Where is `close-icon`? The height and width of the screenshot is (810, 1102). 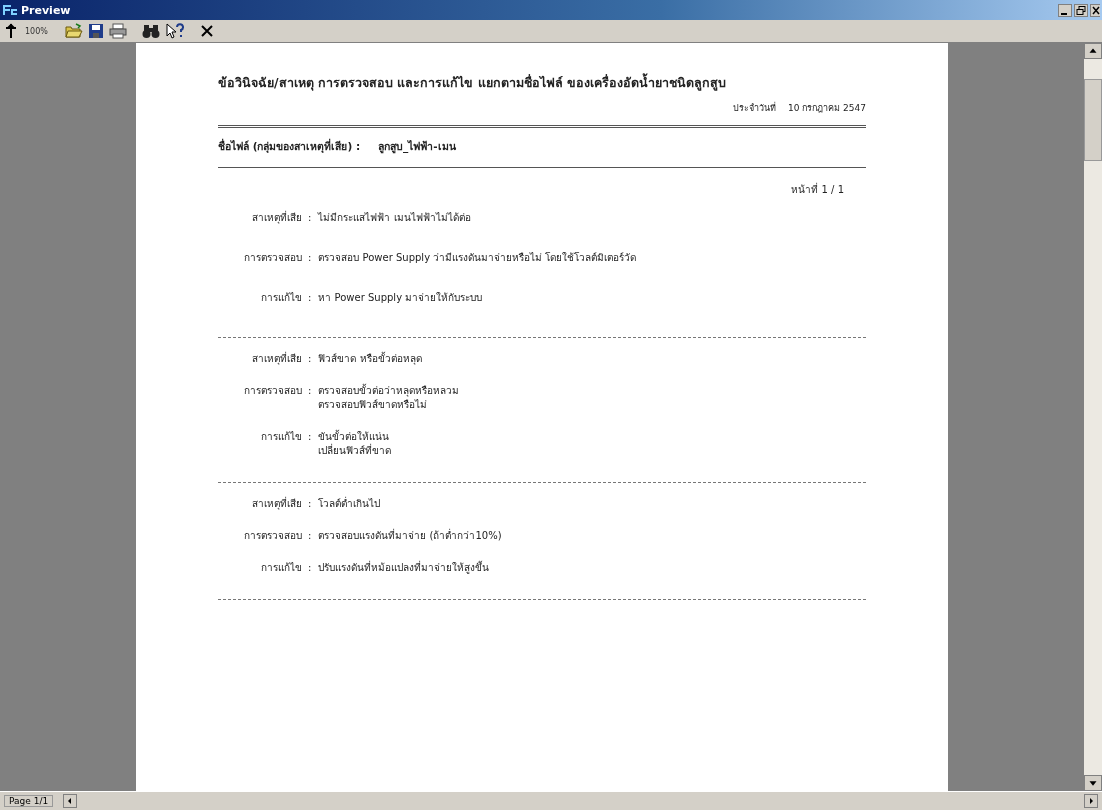
close-icon is located at coordinates (206, 31).